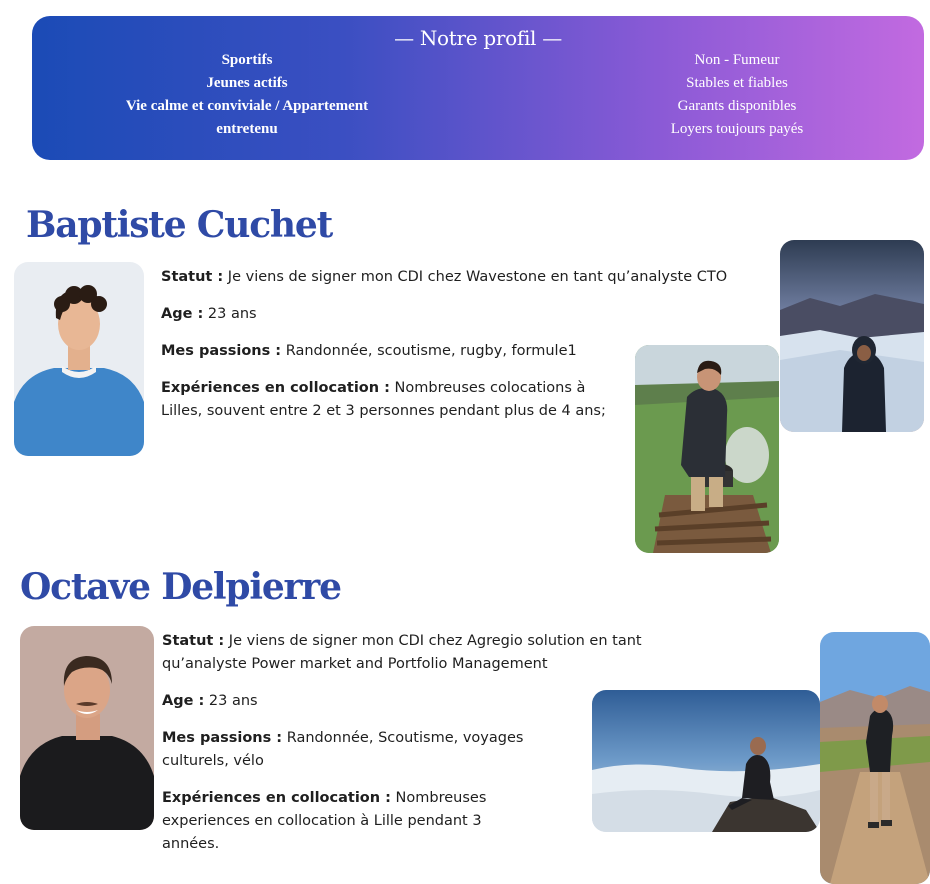 This screenshot has width=930, height=884. I want to click on photo-campfire-cooking, so click(707, 449).